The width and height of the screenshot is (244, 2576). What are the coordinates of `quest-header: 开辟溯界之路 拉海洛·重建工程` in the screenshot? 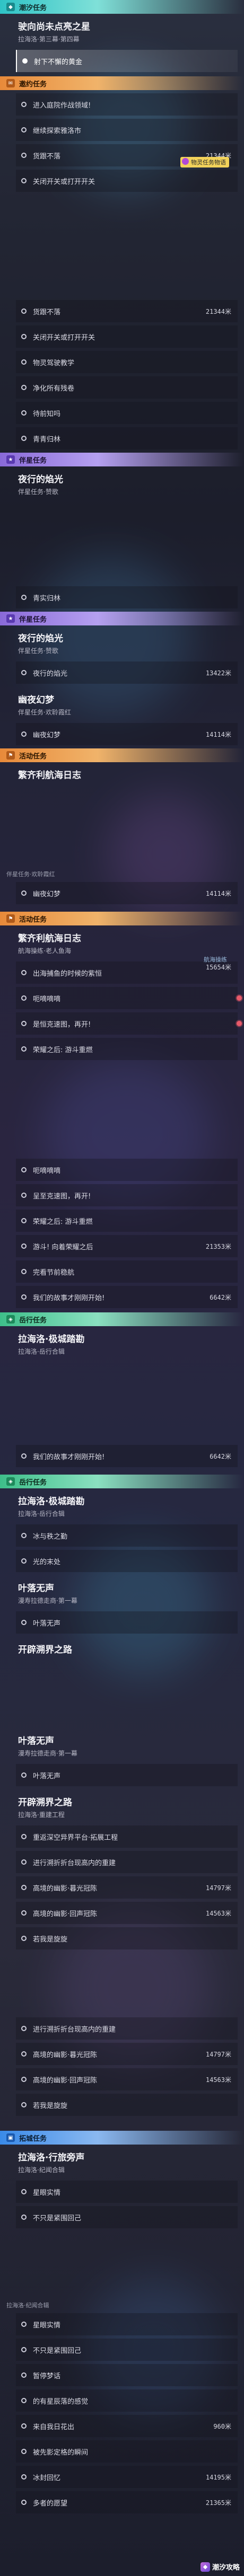 It's located at (122, 1805).